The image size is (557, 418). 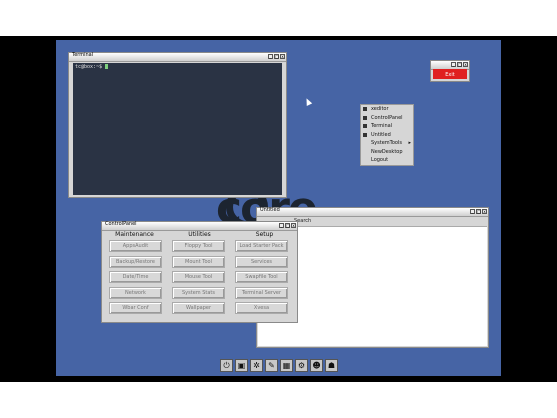 What do you see at coordinates (331, 365) in the screenshot?
I see `network-icon: ☗` at bounding box center [331, 365].